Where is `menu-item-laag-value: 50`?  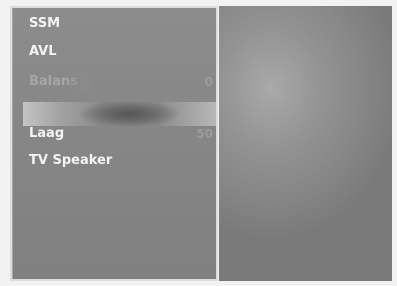
menu-item-laag-value: 50 is located at coordinates (204, 134).